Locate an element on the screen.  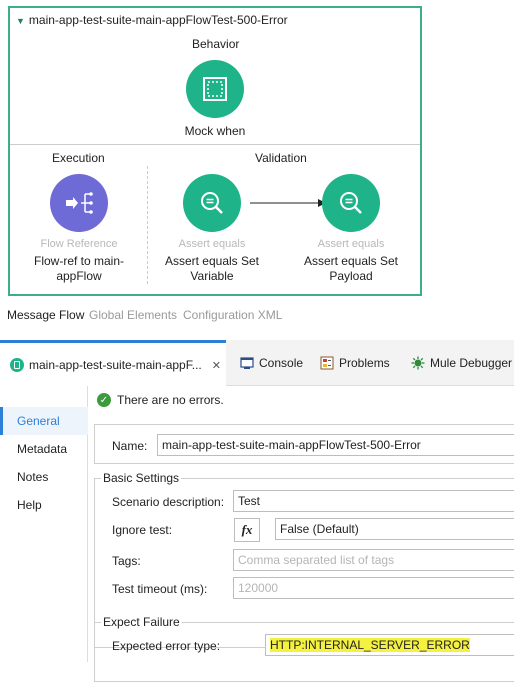
tab-global-elements: Global Elements is located at coordinates (133, 315).